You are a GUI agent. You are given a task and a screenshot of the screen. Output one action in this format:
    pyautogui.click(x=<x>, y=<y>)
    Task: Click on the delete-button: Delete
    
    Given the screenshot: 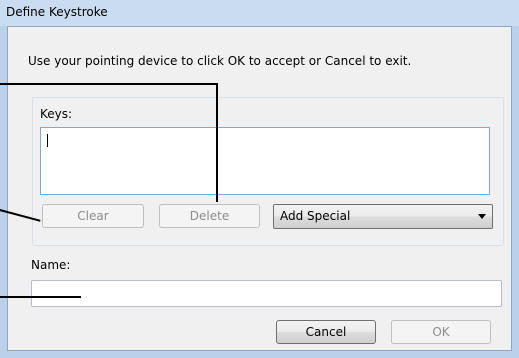 What is the action you would take?
    pyautogui.click(x=209, y=216)
    